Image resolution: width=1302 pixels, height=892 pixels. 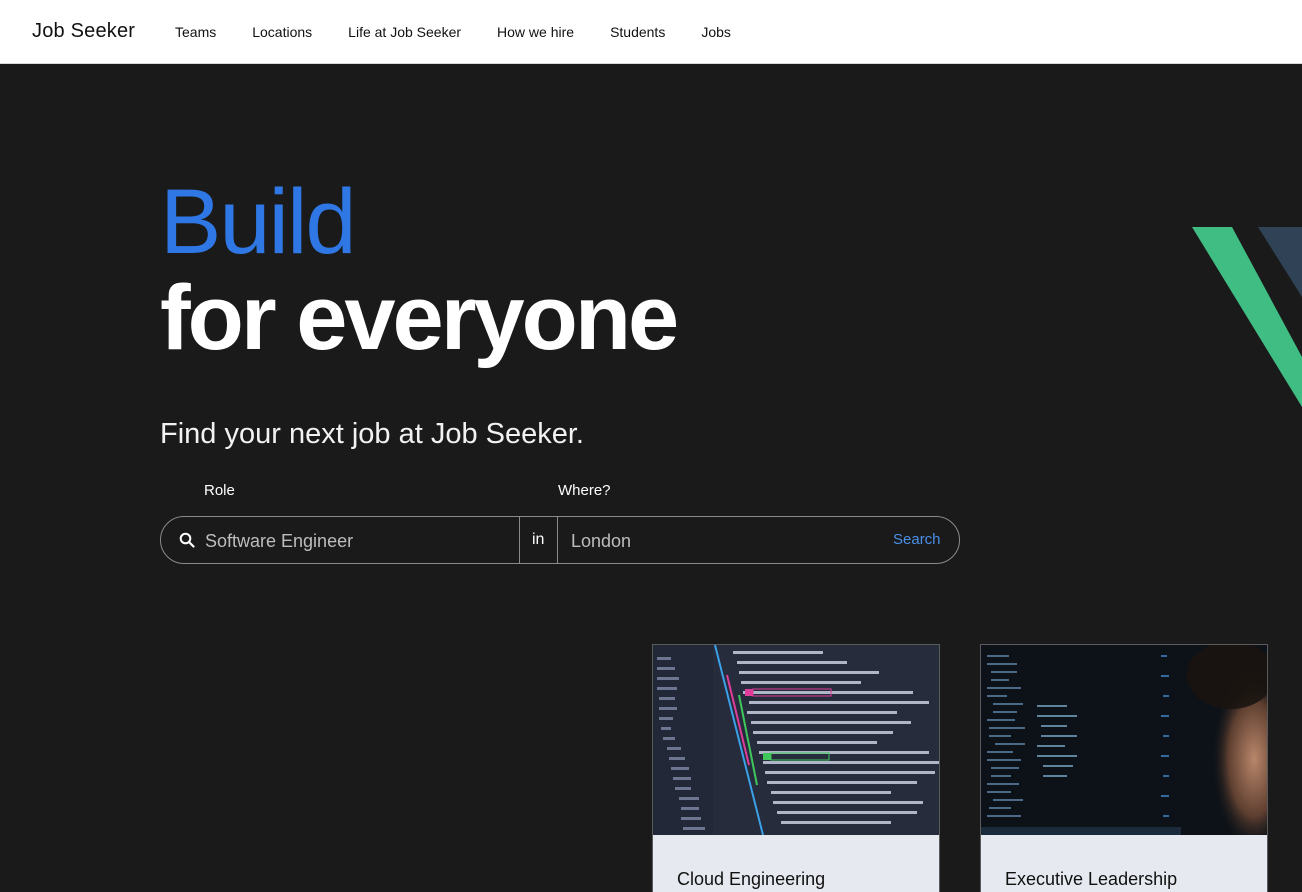 What do you see at coordinates (187, 540) in the screenshot?
I see `search-icon` at bounding box center [187, 540].